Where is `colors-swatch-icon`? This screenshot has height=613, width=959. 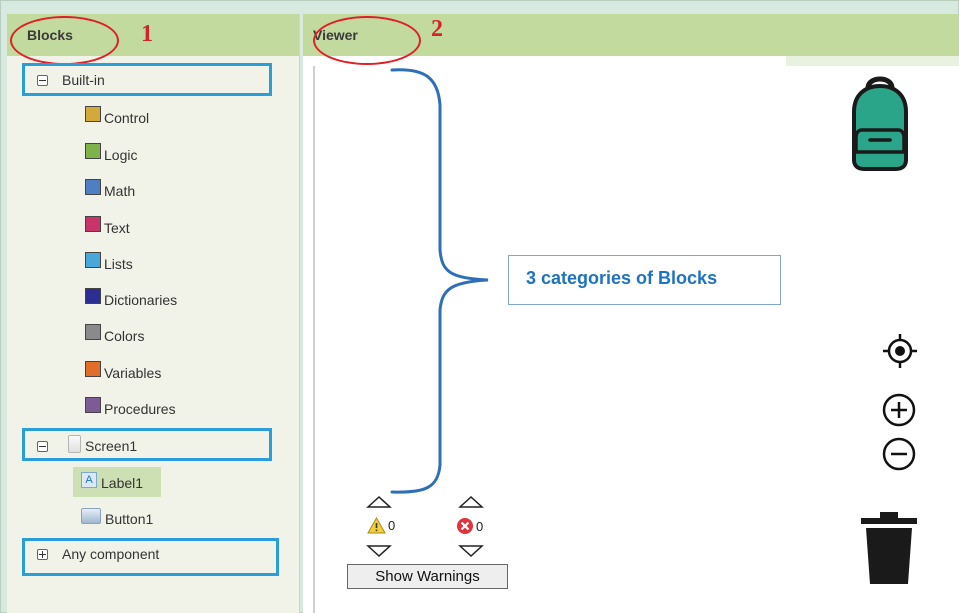 colors-swatch-icon is located at coordinates (93, 332).